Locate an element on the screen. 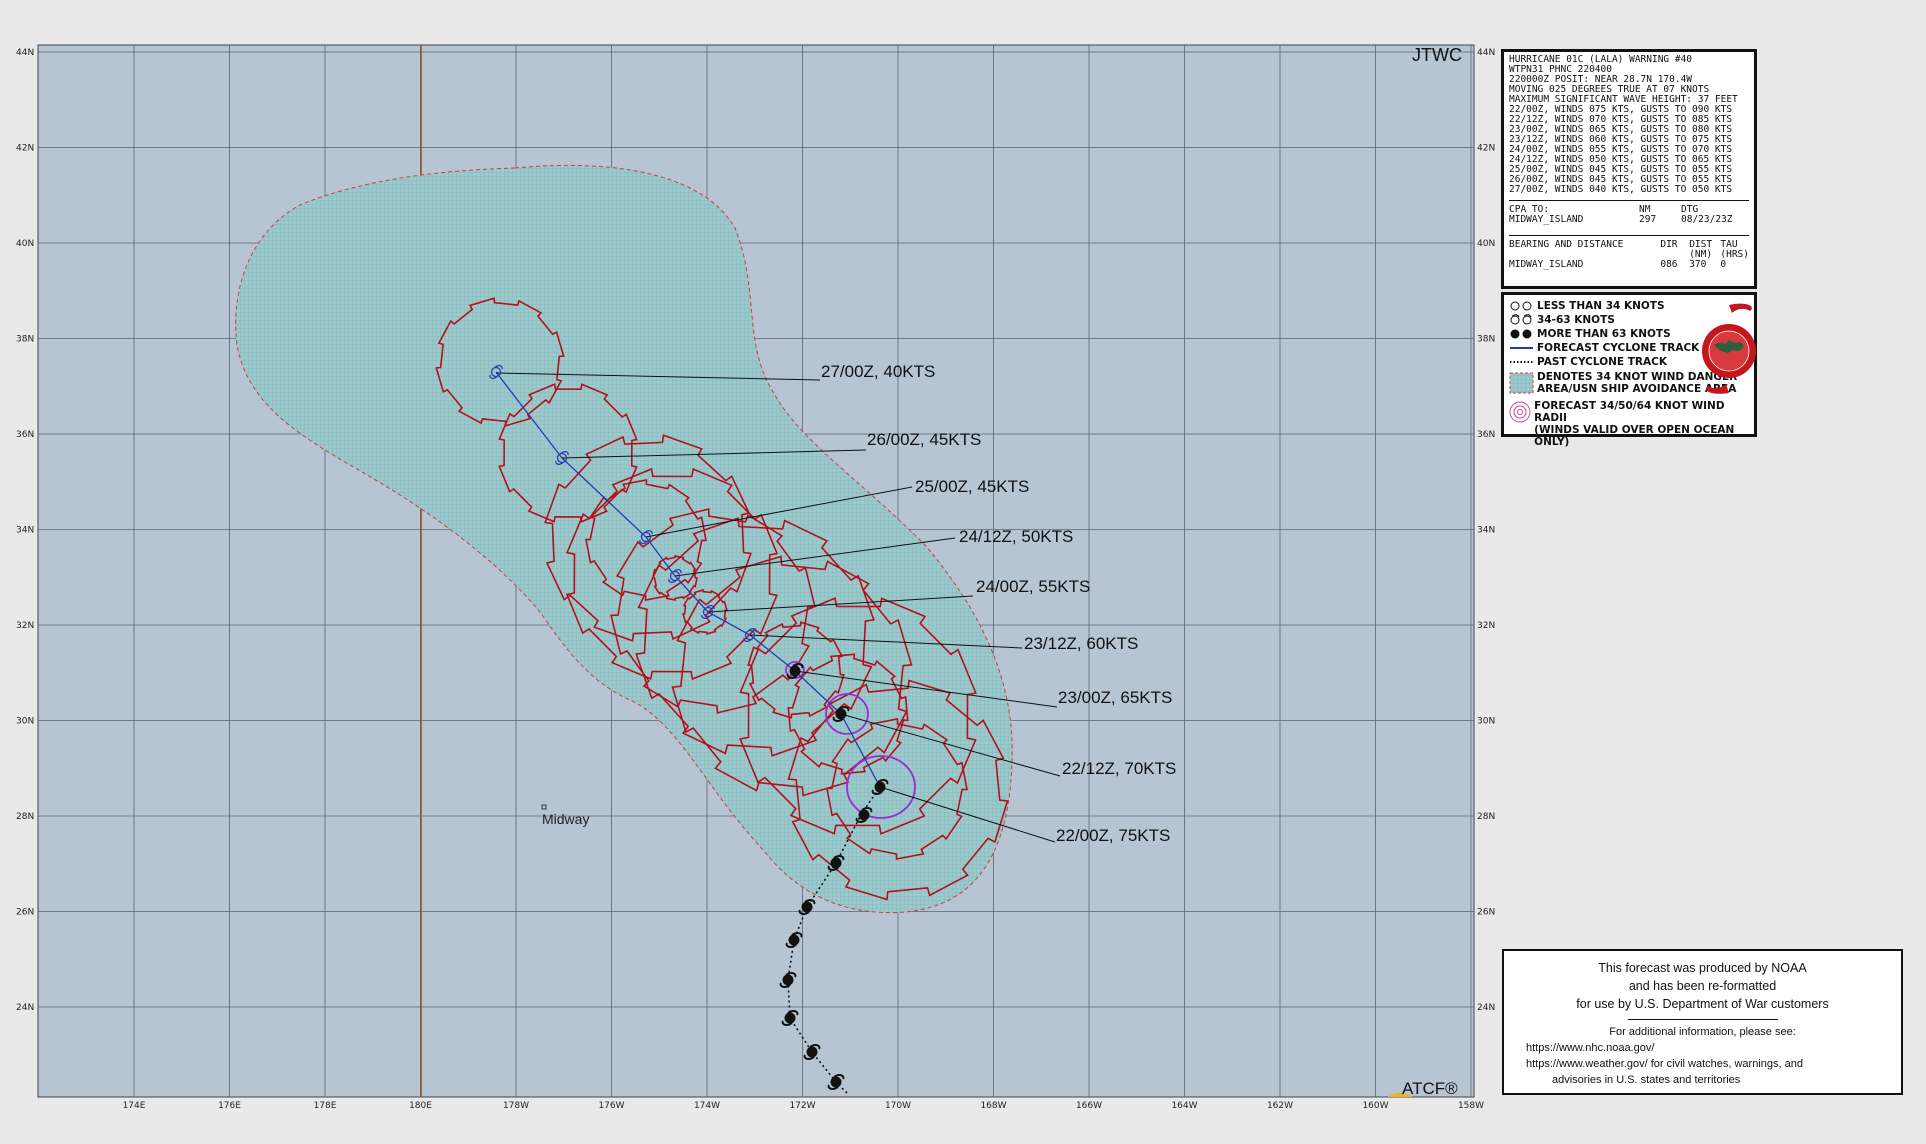  danger-area-swatch-icon is located at coordinates (1521, 383).